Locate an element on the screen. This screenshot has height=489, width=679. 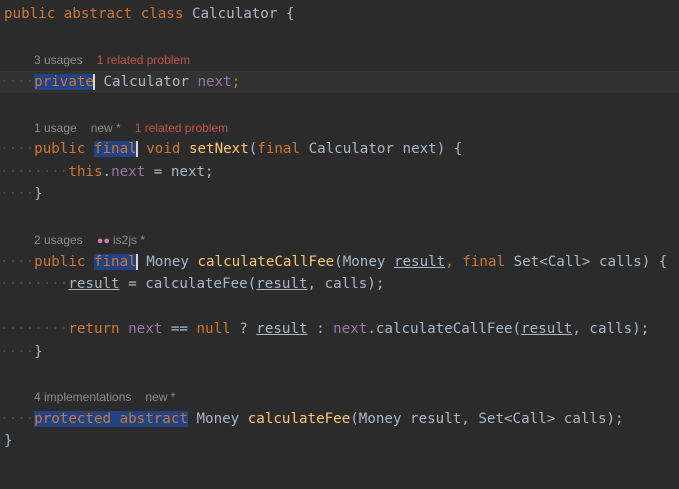
param-list-rest: Set<Call> calls) { is located at coordinates (586, 262).